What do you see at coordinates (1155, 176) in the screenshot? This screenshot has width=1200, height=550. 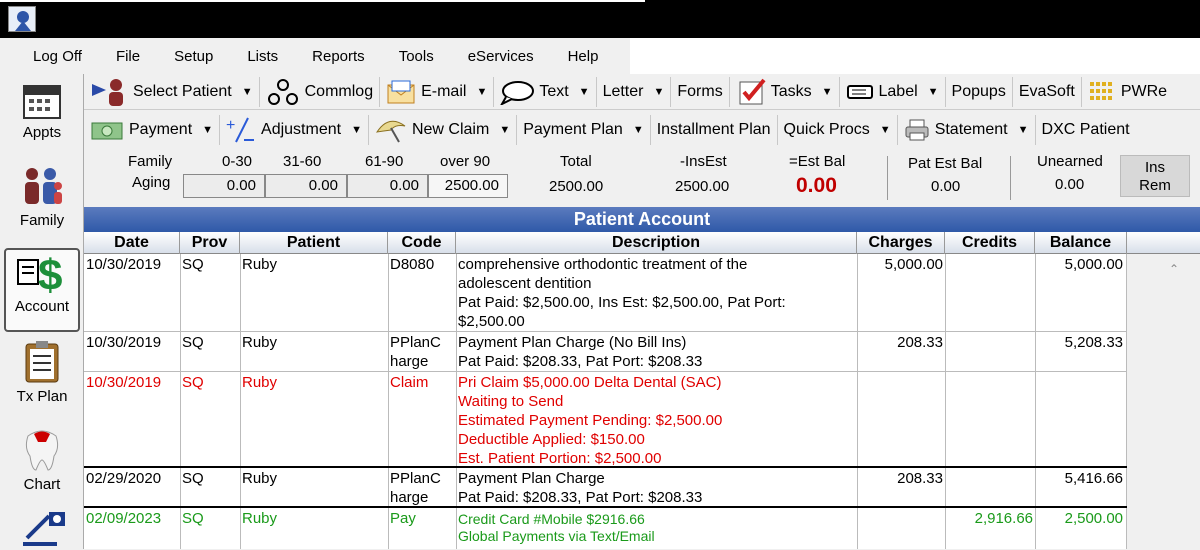 I see `ins-rem-button: Ins Rem` at bounding box center [1155, 176].